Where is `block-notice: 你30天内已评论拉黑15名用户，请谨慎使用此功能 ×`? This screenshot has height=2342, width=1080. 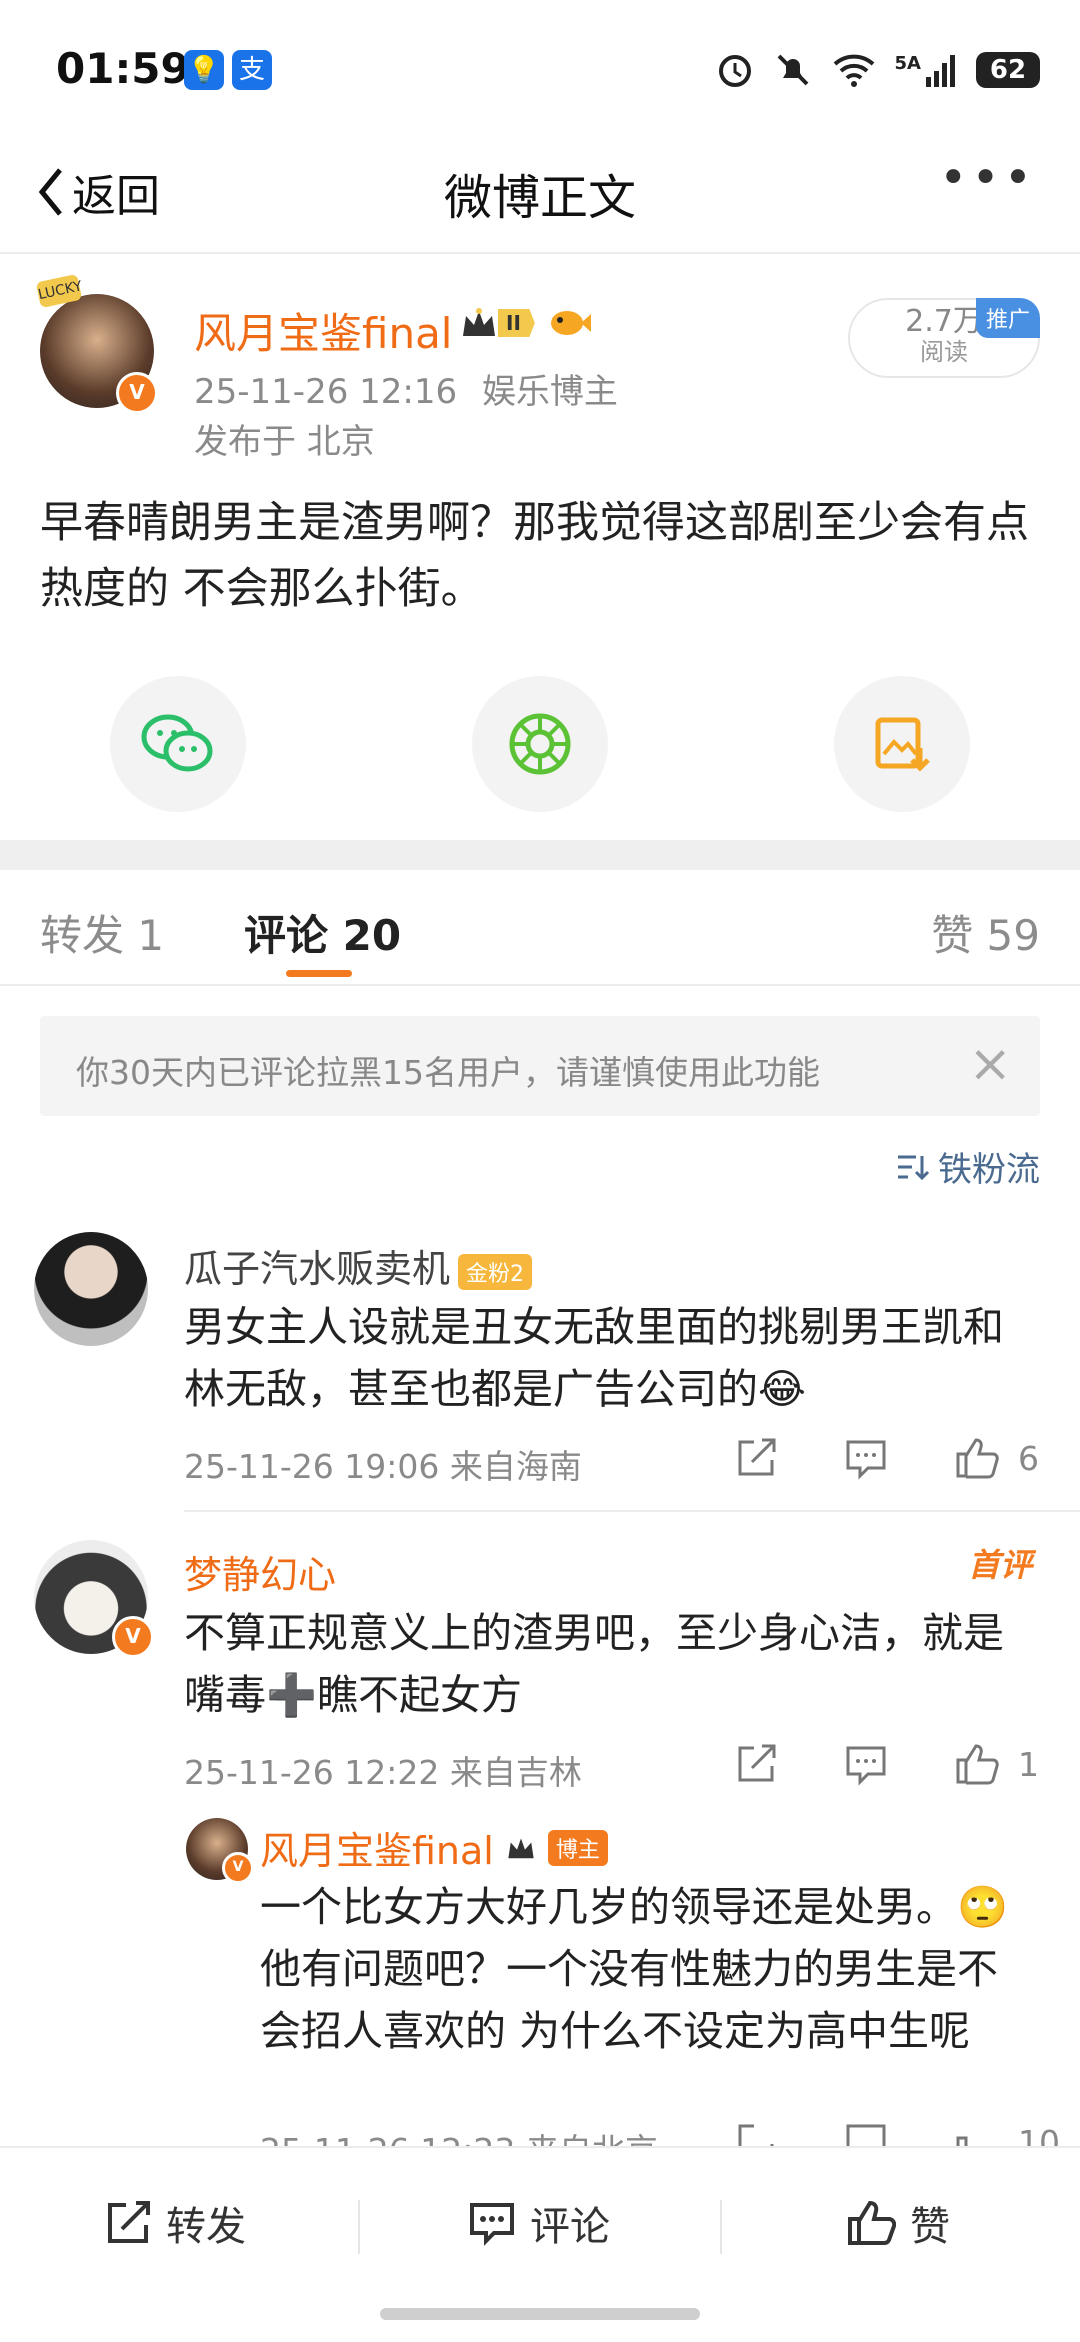
block-notice: 你30天内已评论拉黑15名用户，请谨慎使用此功能 × is located at coordinates (540, 1066).